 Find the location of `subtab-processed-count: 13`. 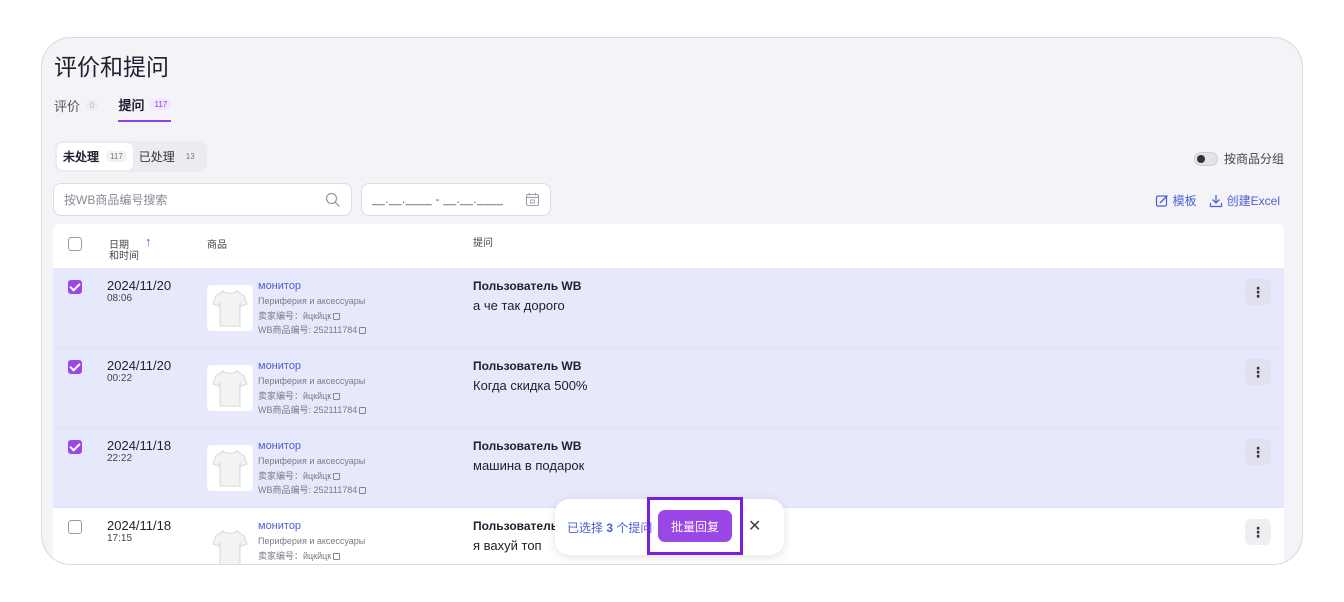

subtab-processed-count: 13 is located at coordinates (190, 156).